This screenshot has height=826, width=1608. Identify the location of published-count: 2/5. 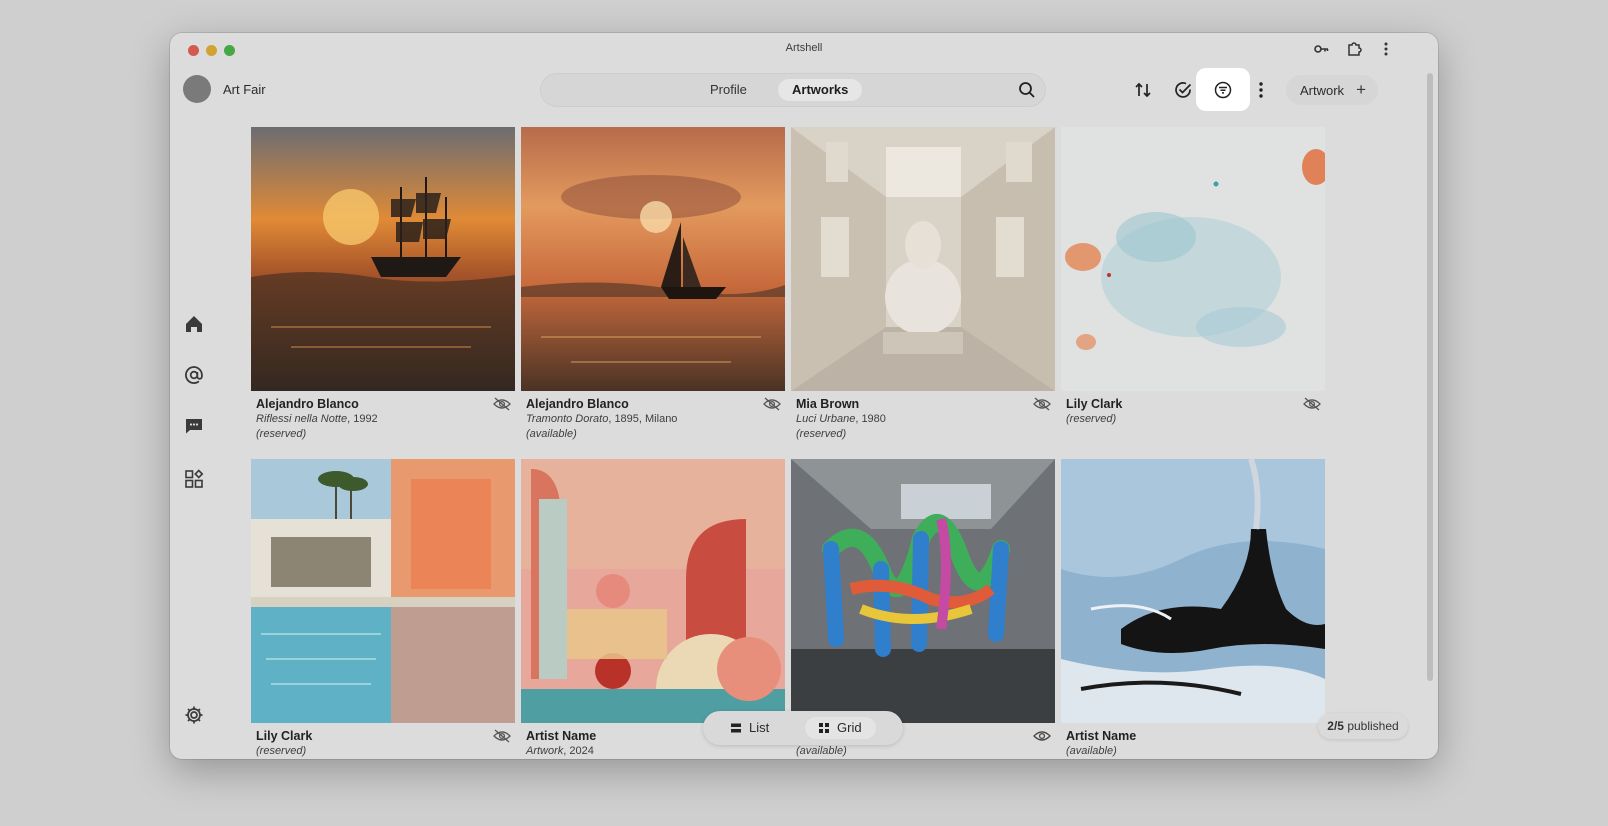
(1335, 726).